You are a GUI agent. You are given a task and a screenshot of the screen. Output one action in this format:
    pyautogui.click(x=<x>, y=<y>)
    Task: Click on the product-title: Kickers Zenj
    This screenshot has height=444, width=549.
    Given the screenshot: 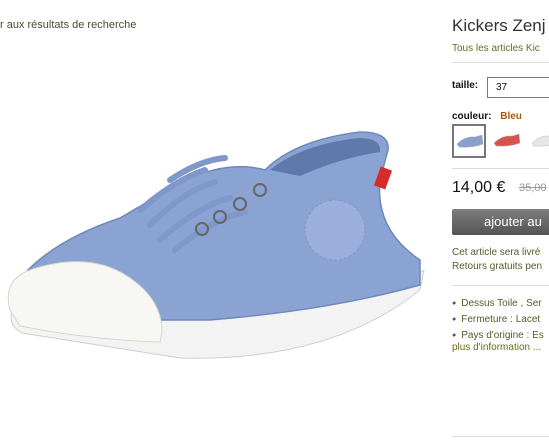 What is the action you would take?
    pyautogui.click(x=499, y=25)
    